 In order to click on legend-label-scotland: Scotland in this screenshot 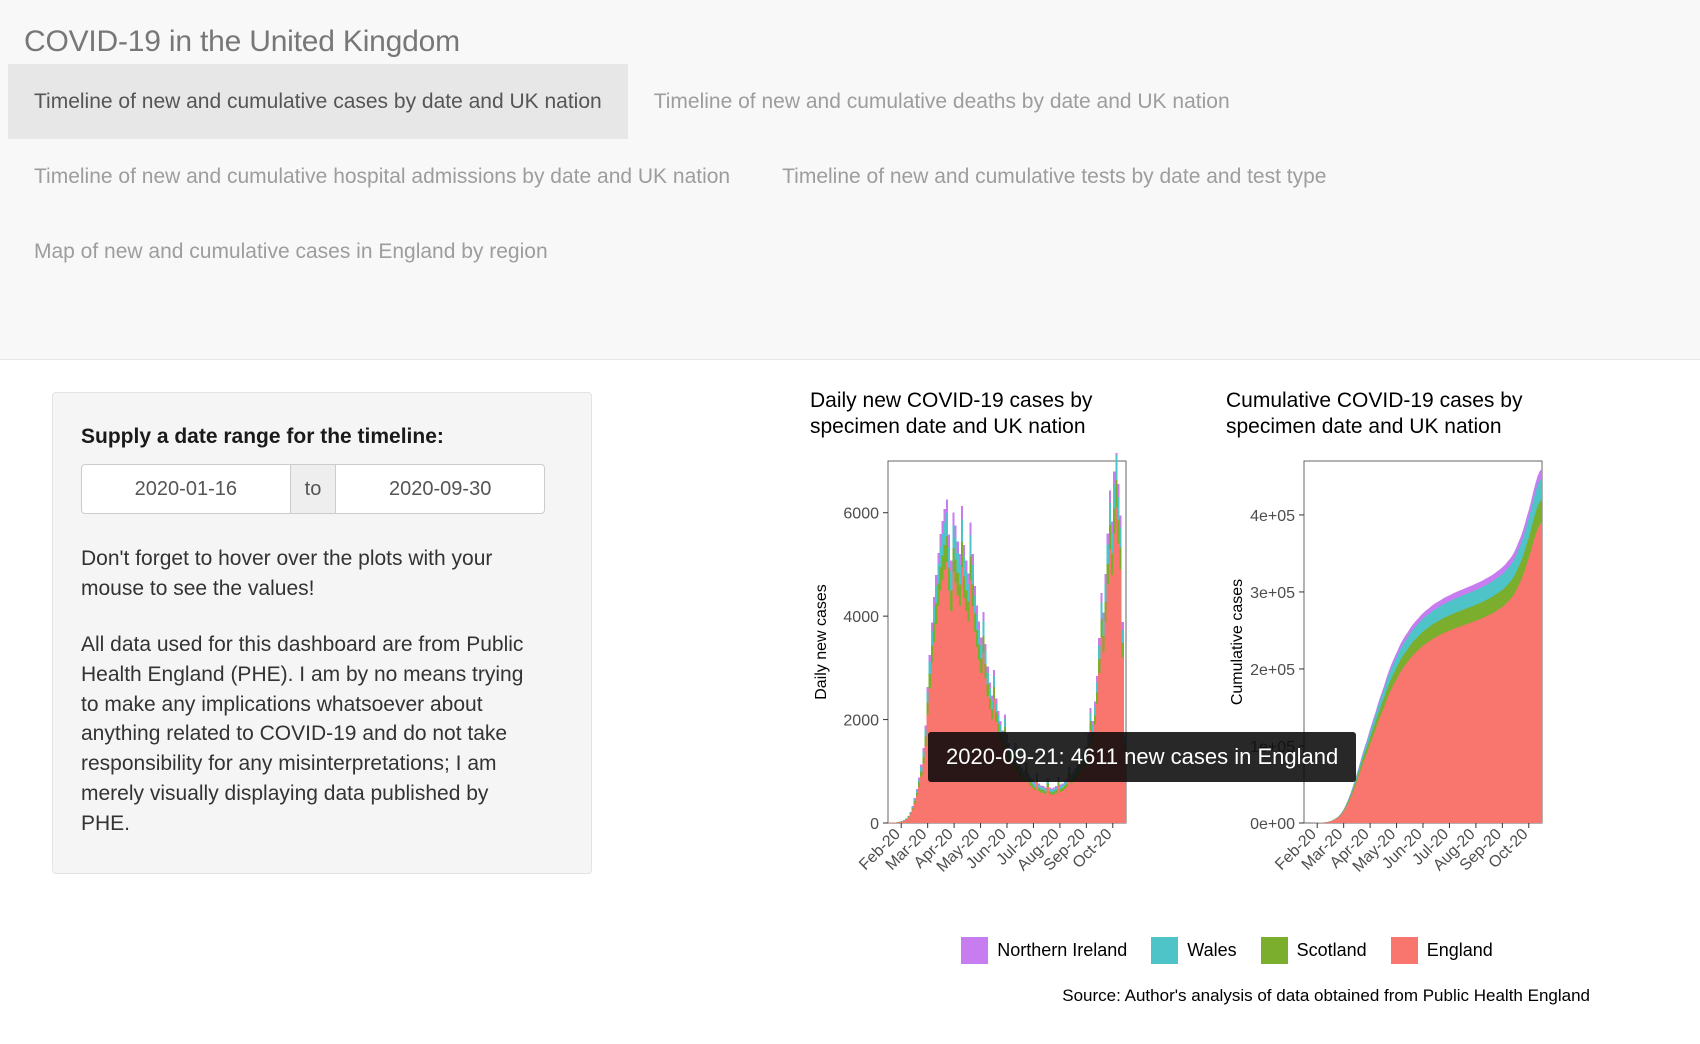, I will do `click(1331, 950)`.